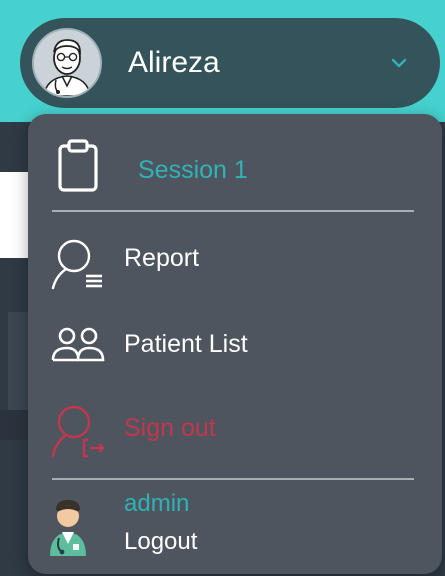  Describe the element at coordinates (78, 431) in the screenshot. I see `sign-out-icon` at that location.